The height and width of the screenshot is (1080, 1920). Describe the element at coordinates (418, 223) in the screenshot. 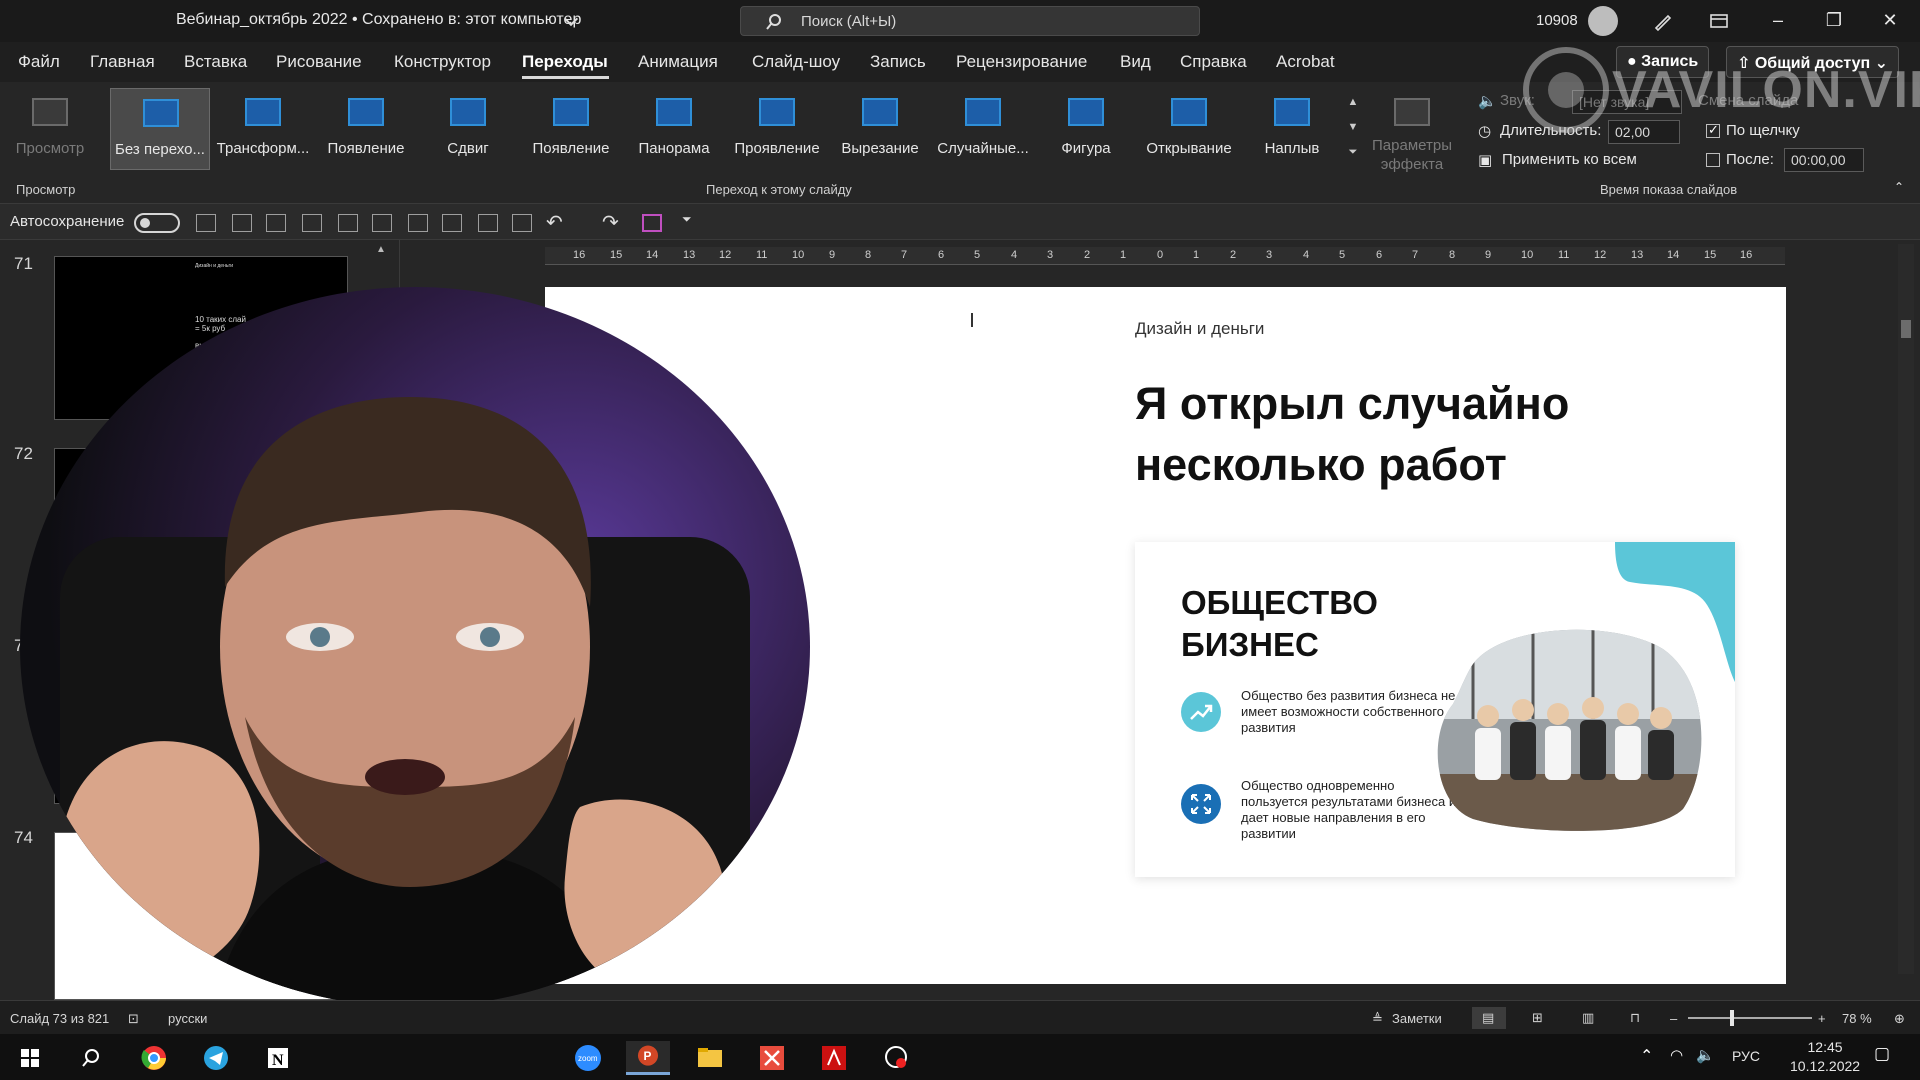

I see `align-middle-icon` at that location.